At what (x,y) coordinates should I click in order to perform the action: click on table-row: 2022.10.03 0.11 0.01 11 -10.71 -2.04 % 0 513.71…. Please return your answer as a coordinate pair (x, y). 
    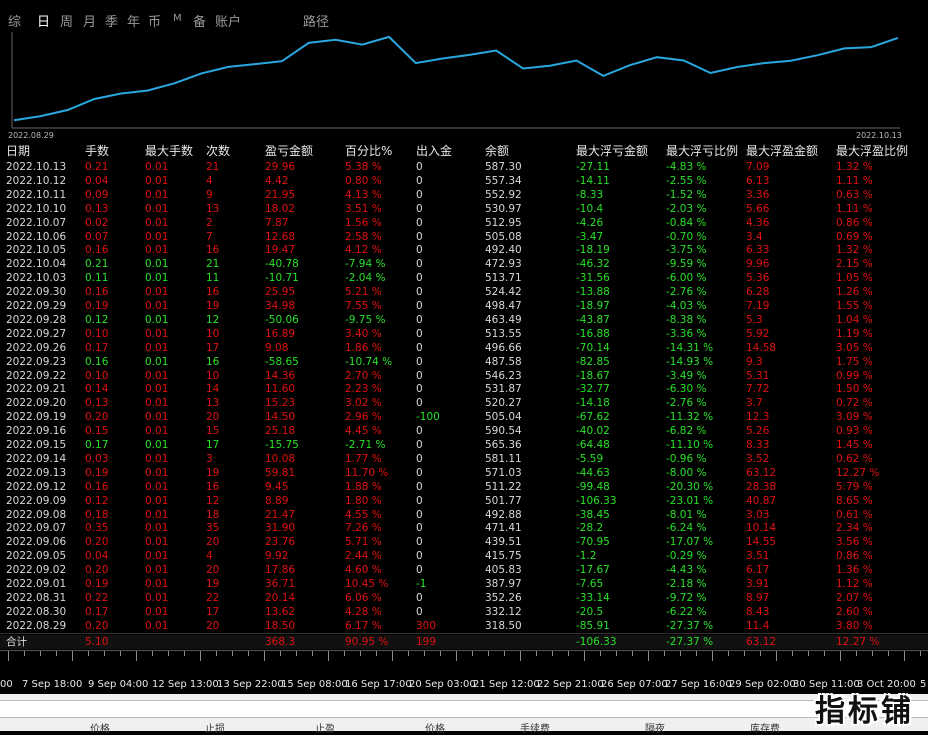
    Looking at the image, I should click on (464, 278).